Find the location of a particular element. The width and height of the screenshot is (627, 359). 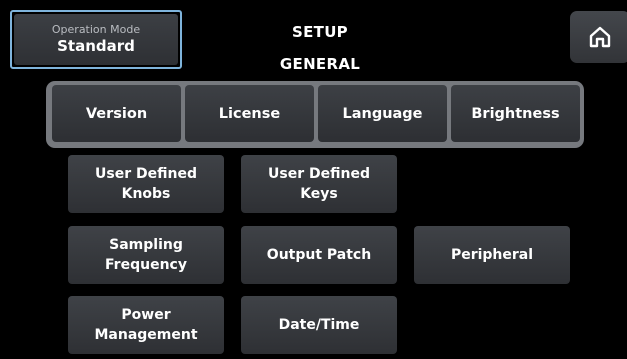

output-patch-button: Output Patch is located at coordinates (319, 255).